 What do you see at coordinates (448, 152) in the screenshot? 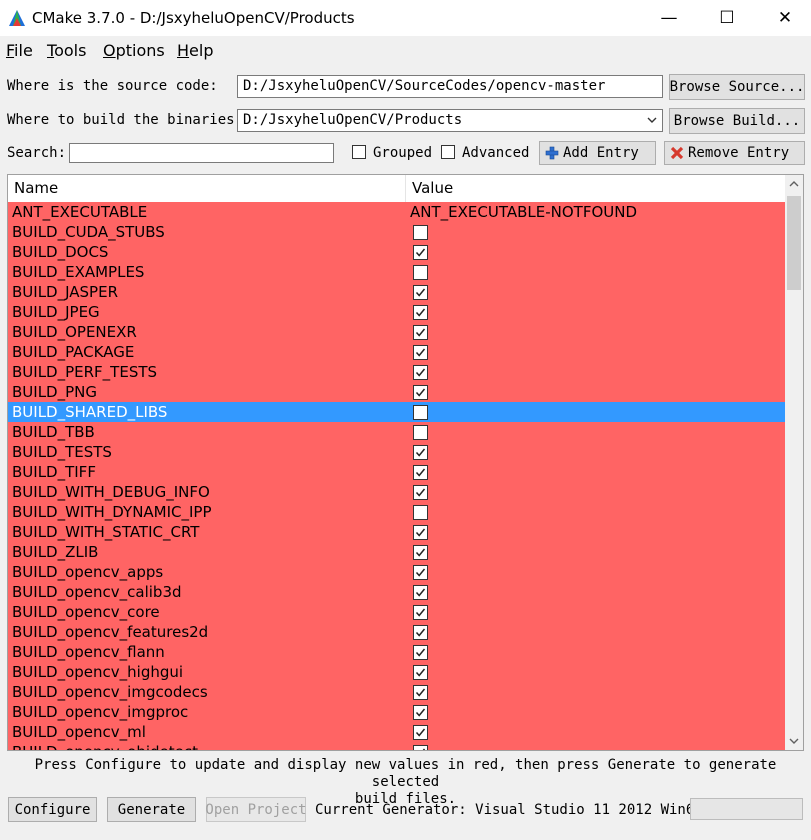
I see `advanced-checkbox` at bounding box center [448, 152].